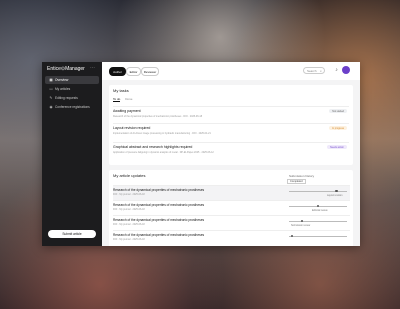 Image resolution: width=400 pixels, height=309 pixels. Describe the element at coordinates (51, 107) in the screenshot. I see `pin-icon: ◉` at that location.